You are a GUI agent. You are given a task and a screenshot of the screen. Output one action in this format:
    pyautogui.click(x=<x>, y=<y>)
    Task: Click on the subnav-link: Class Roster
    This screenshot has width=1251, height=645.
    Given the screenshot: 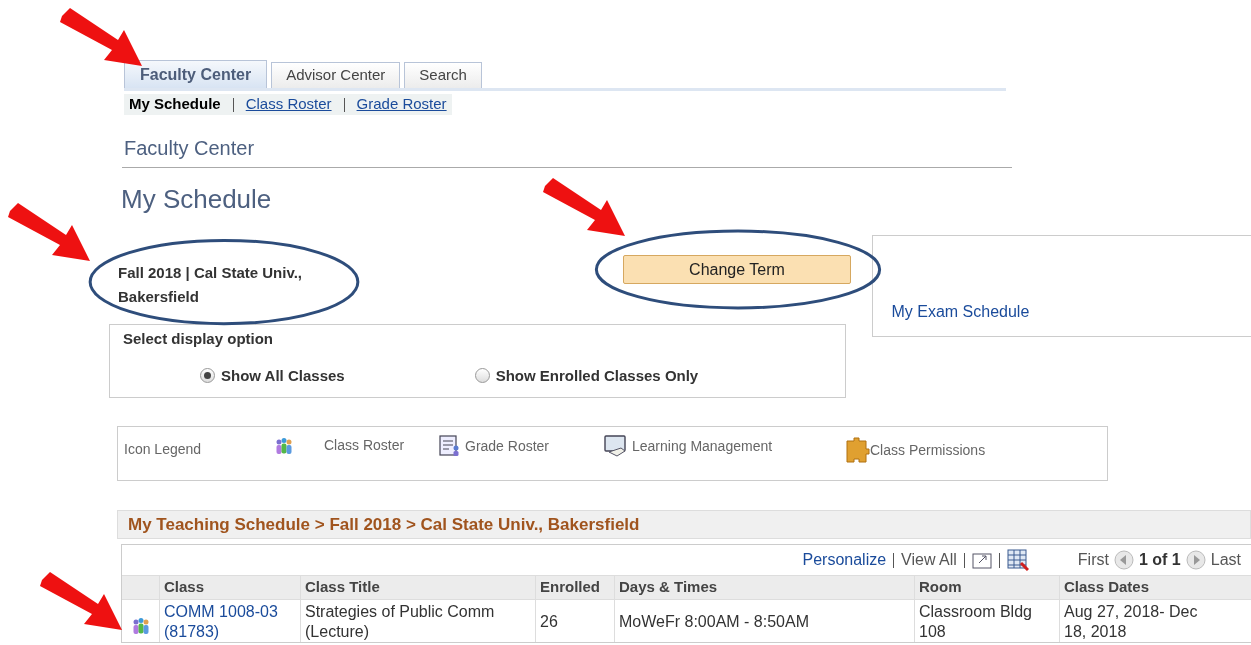 What is the action you would take?
    pyautogui.click(x=288, y=104)
    